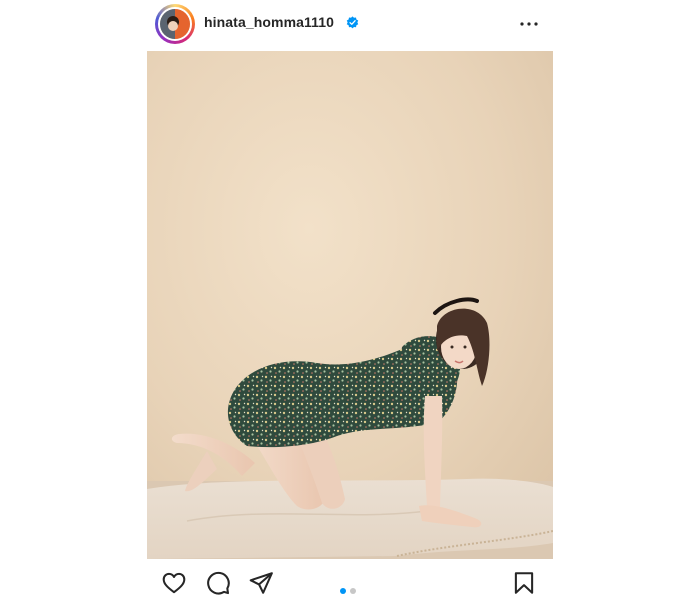 The width and height of the screenshot is (700, 601). I want to click on username: hinata_homma1110, so click(269, 22).